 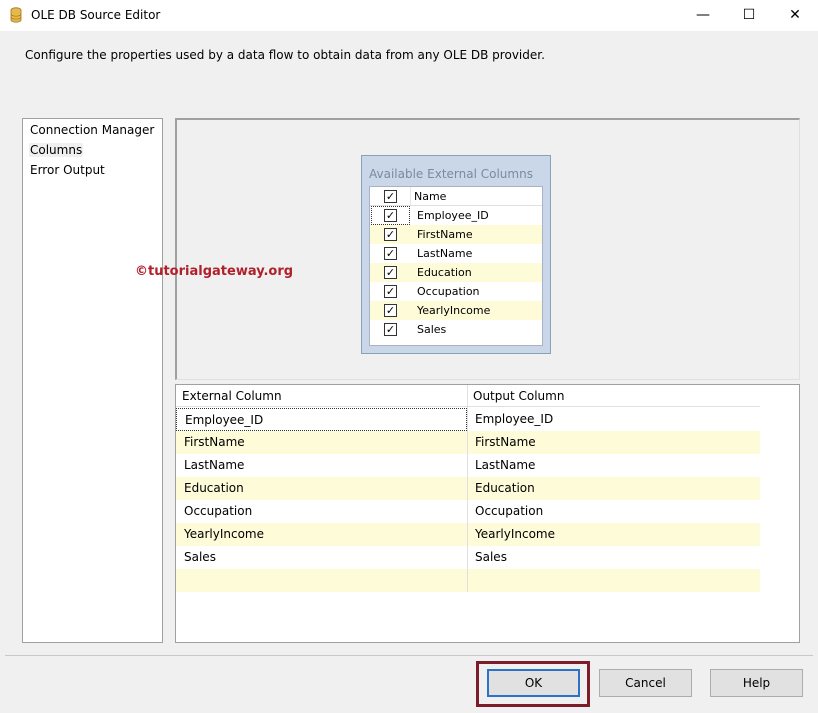 I want to click on column-name: YearlyIncome, so click(x=454, y=310).